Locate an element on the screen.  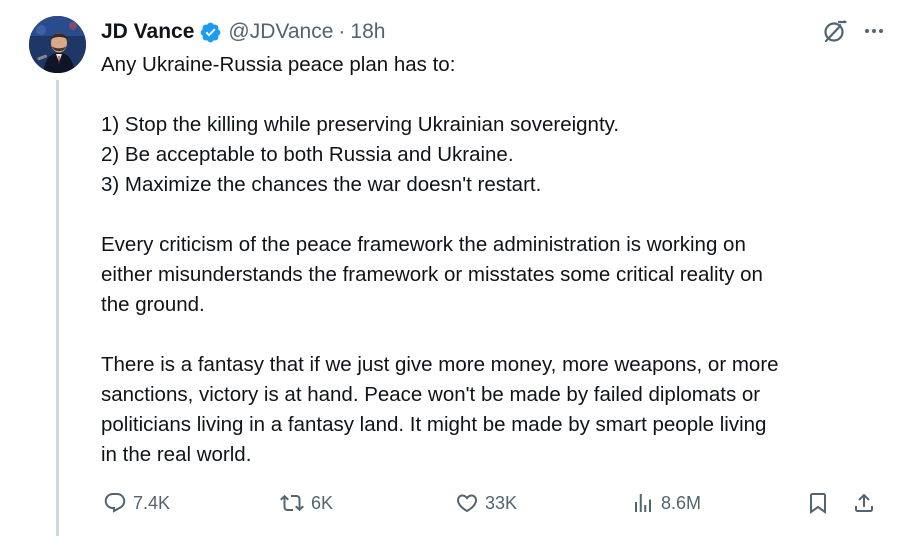
action-bar: 7.4K 6K 33K 8.6M is located at coordinates (491, 503).